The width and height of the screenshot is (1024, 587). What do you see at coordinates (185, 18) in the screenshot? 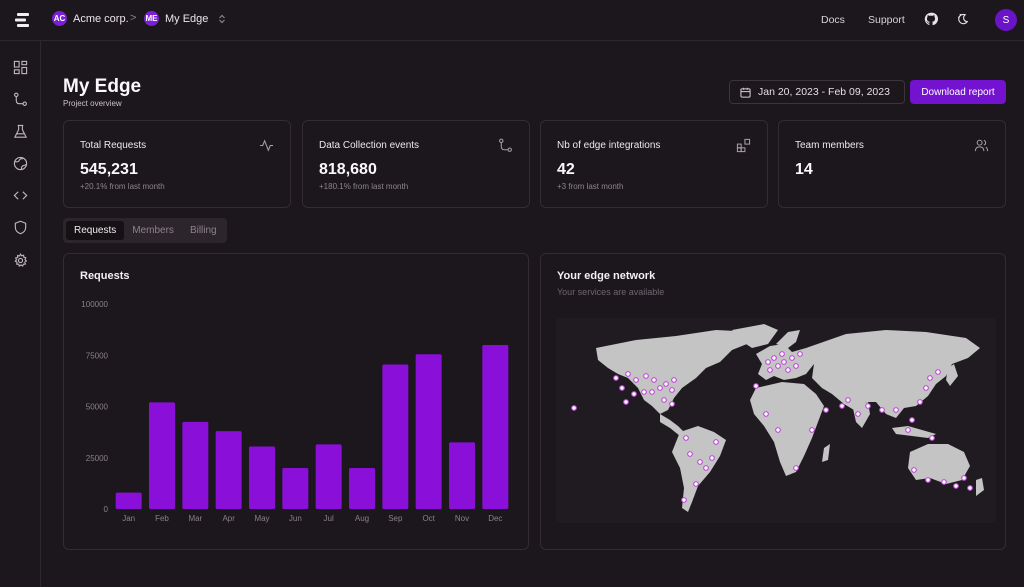
I see `project-switcher: ME My Edge` at bounding box center [185, 18].